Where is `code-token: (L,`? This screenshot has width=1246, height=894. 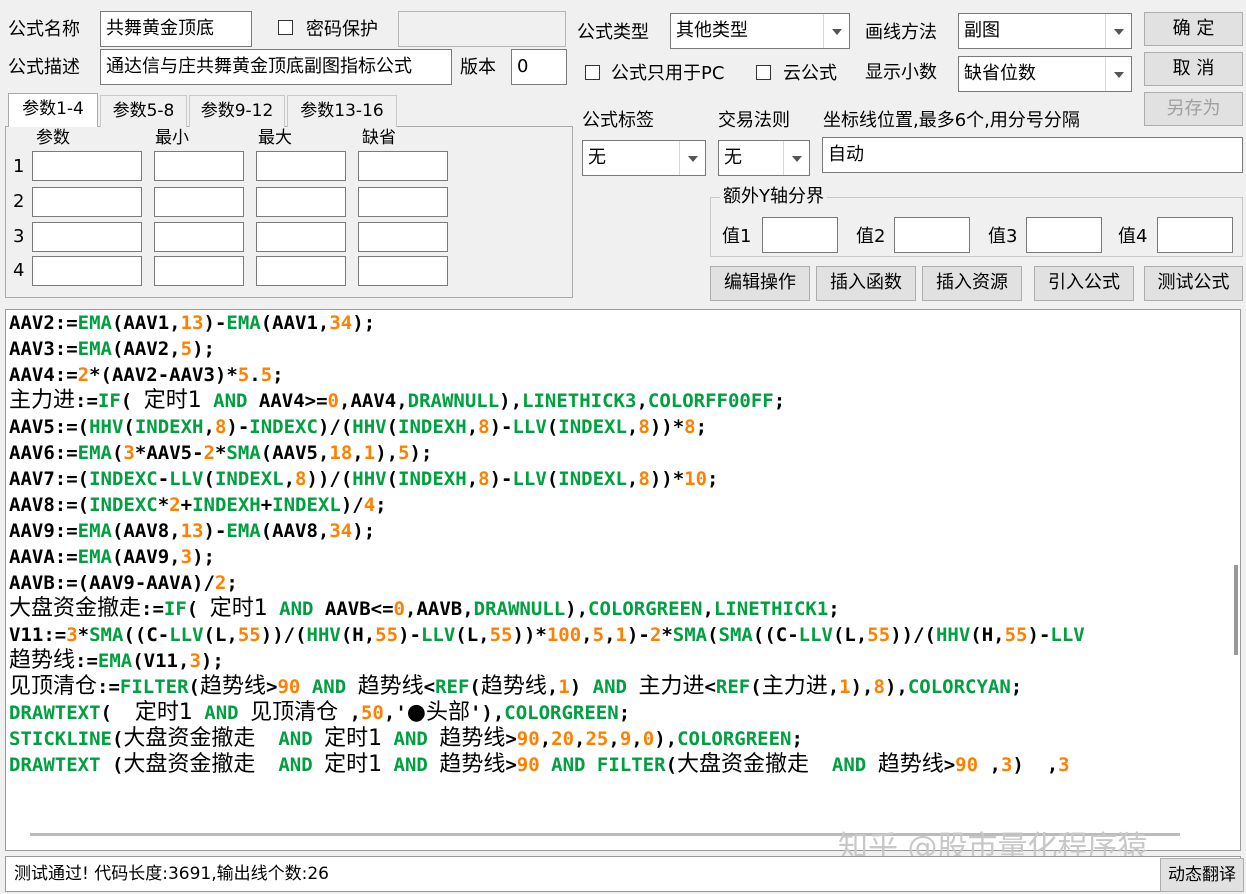 code-token: (L, is located at coordinates (472, 635).